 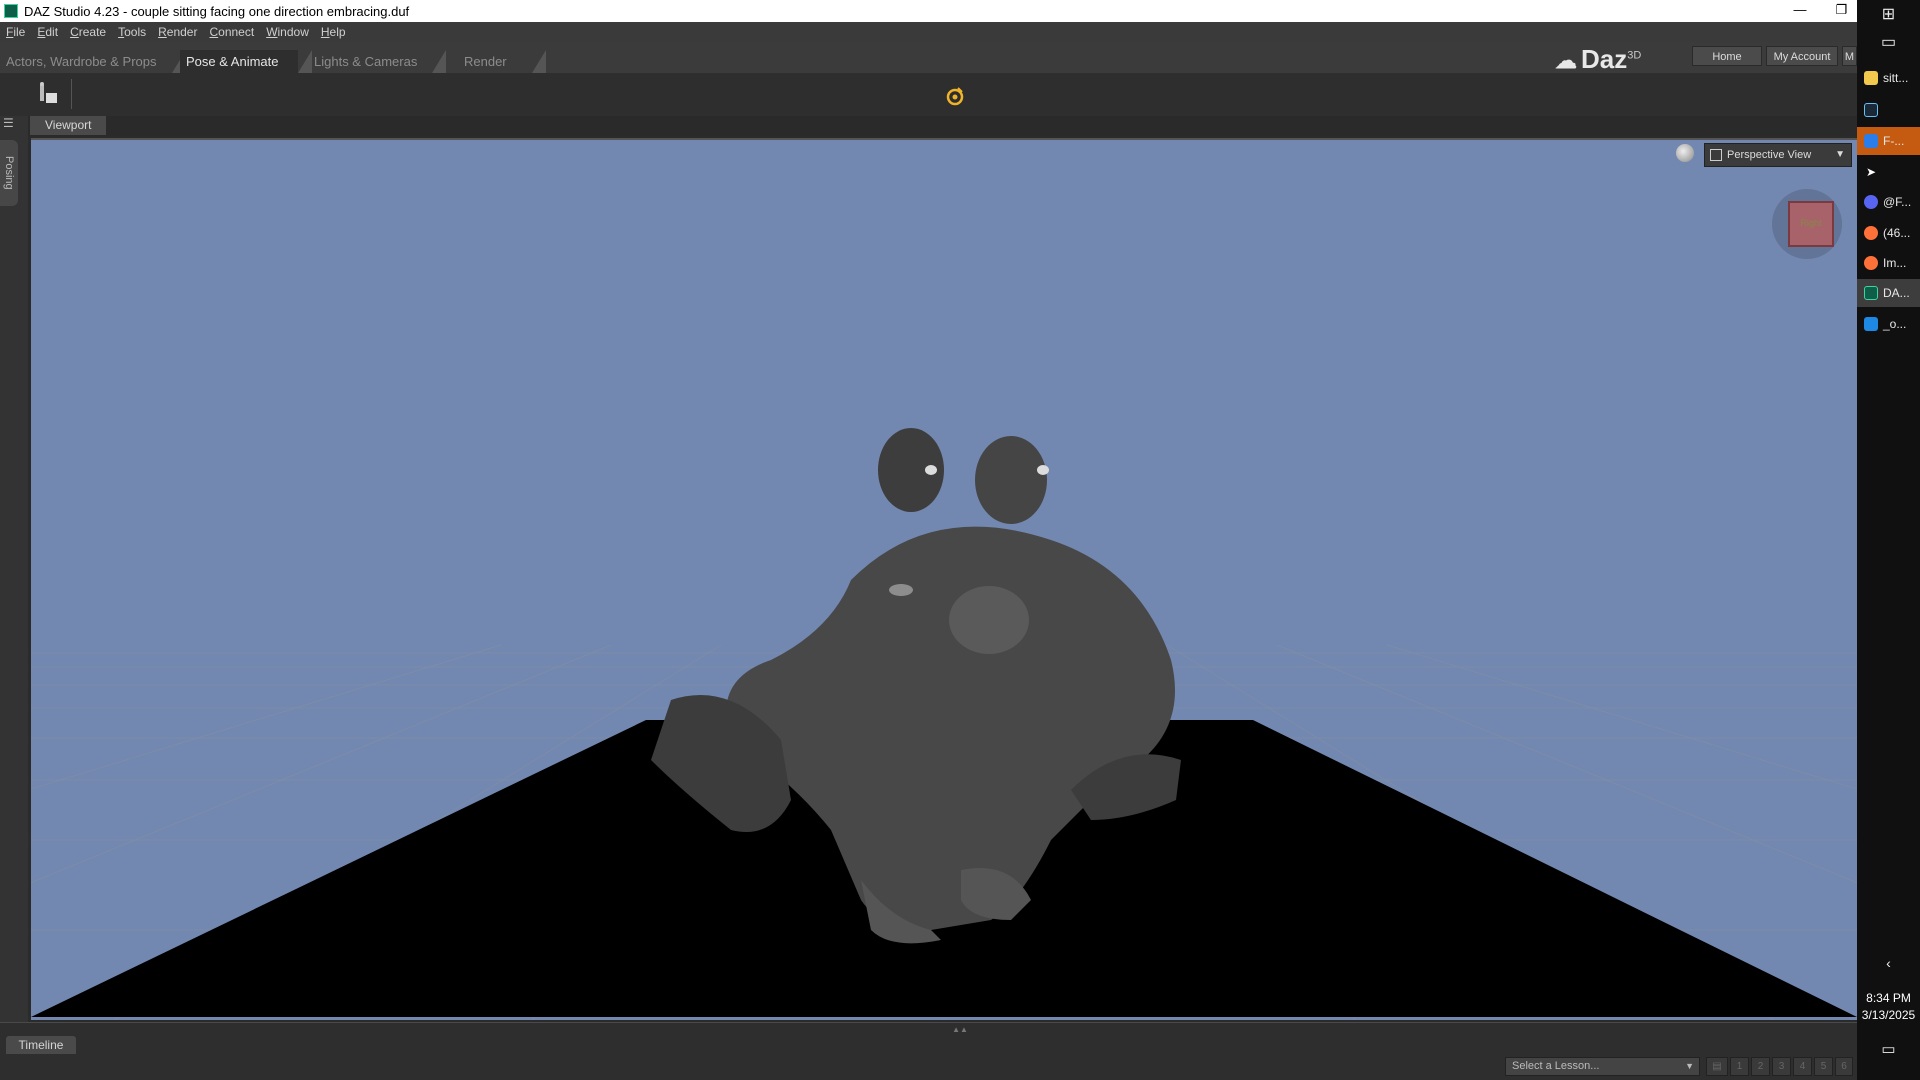 What do you see at coordinates (1716, 155) in the screenshot?
I see `view-grid-icon` at bounding box center [1716, 155].